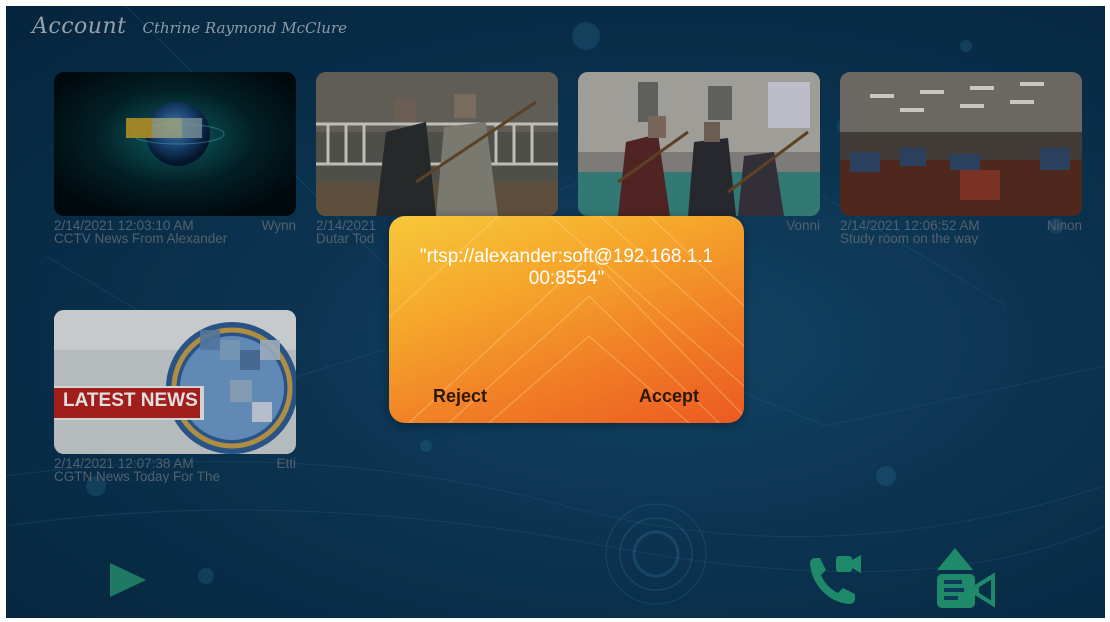  I want to click on reject-button: Reject, so click(460, 396).